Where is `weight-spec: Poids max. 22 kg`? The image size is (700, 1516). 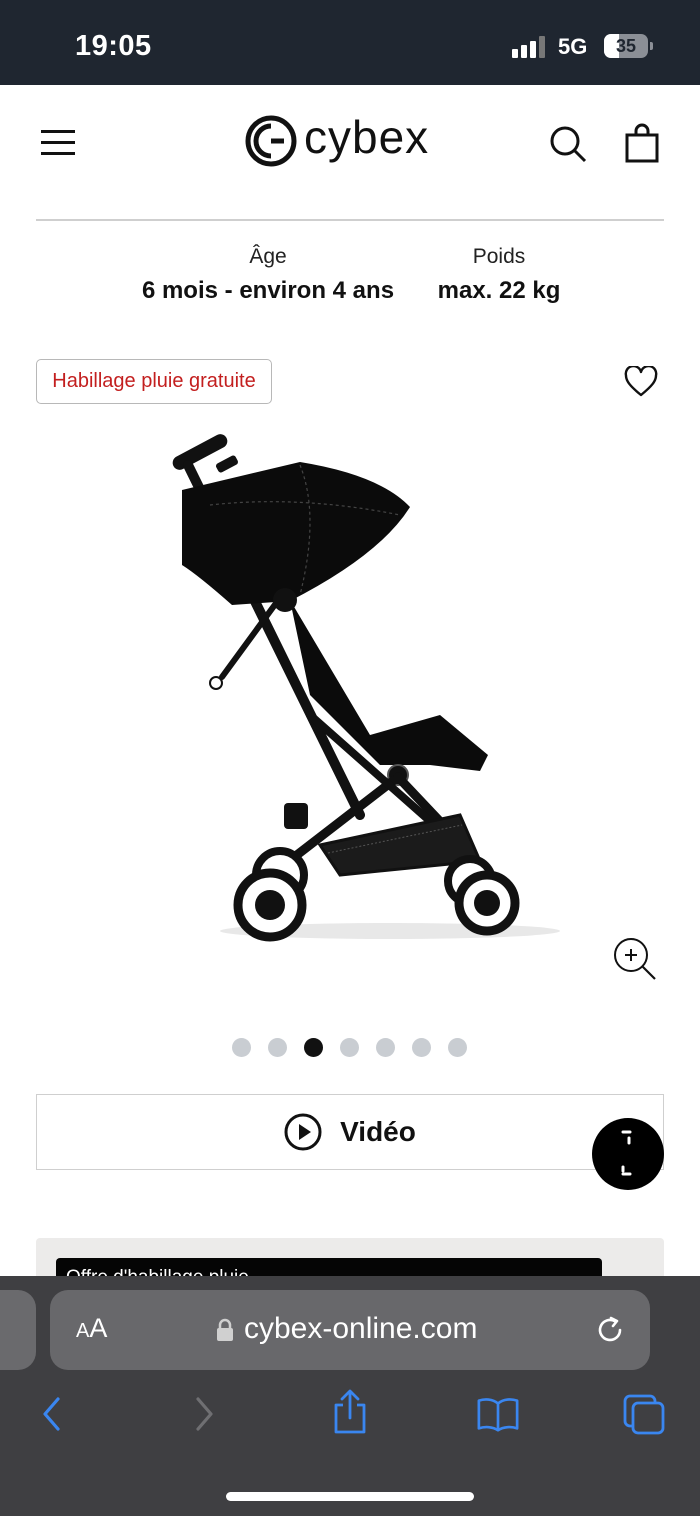 weight-spec: Poids max. 22 kg is located at coordinates (499, 275).